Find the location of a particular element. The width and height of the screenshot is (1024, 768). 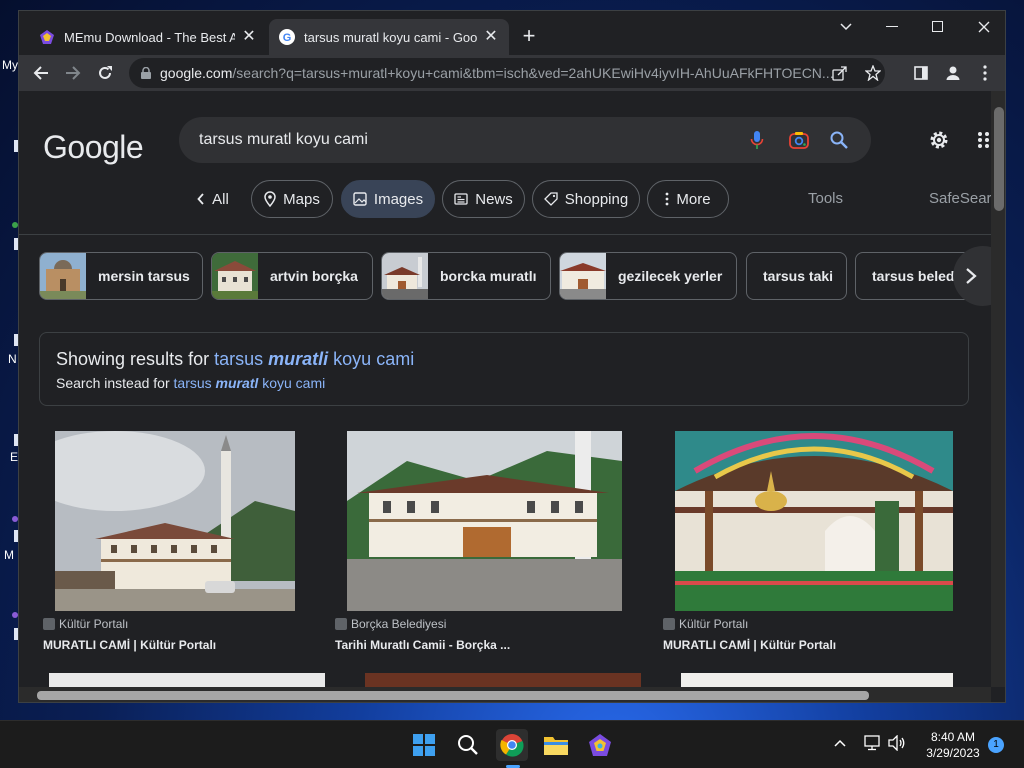

desktop-icon-label: My is located at coordinates (10, 65).